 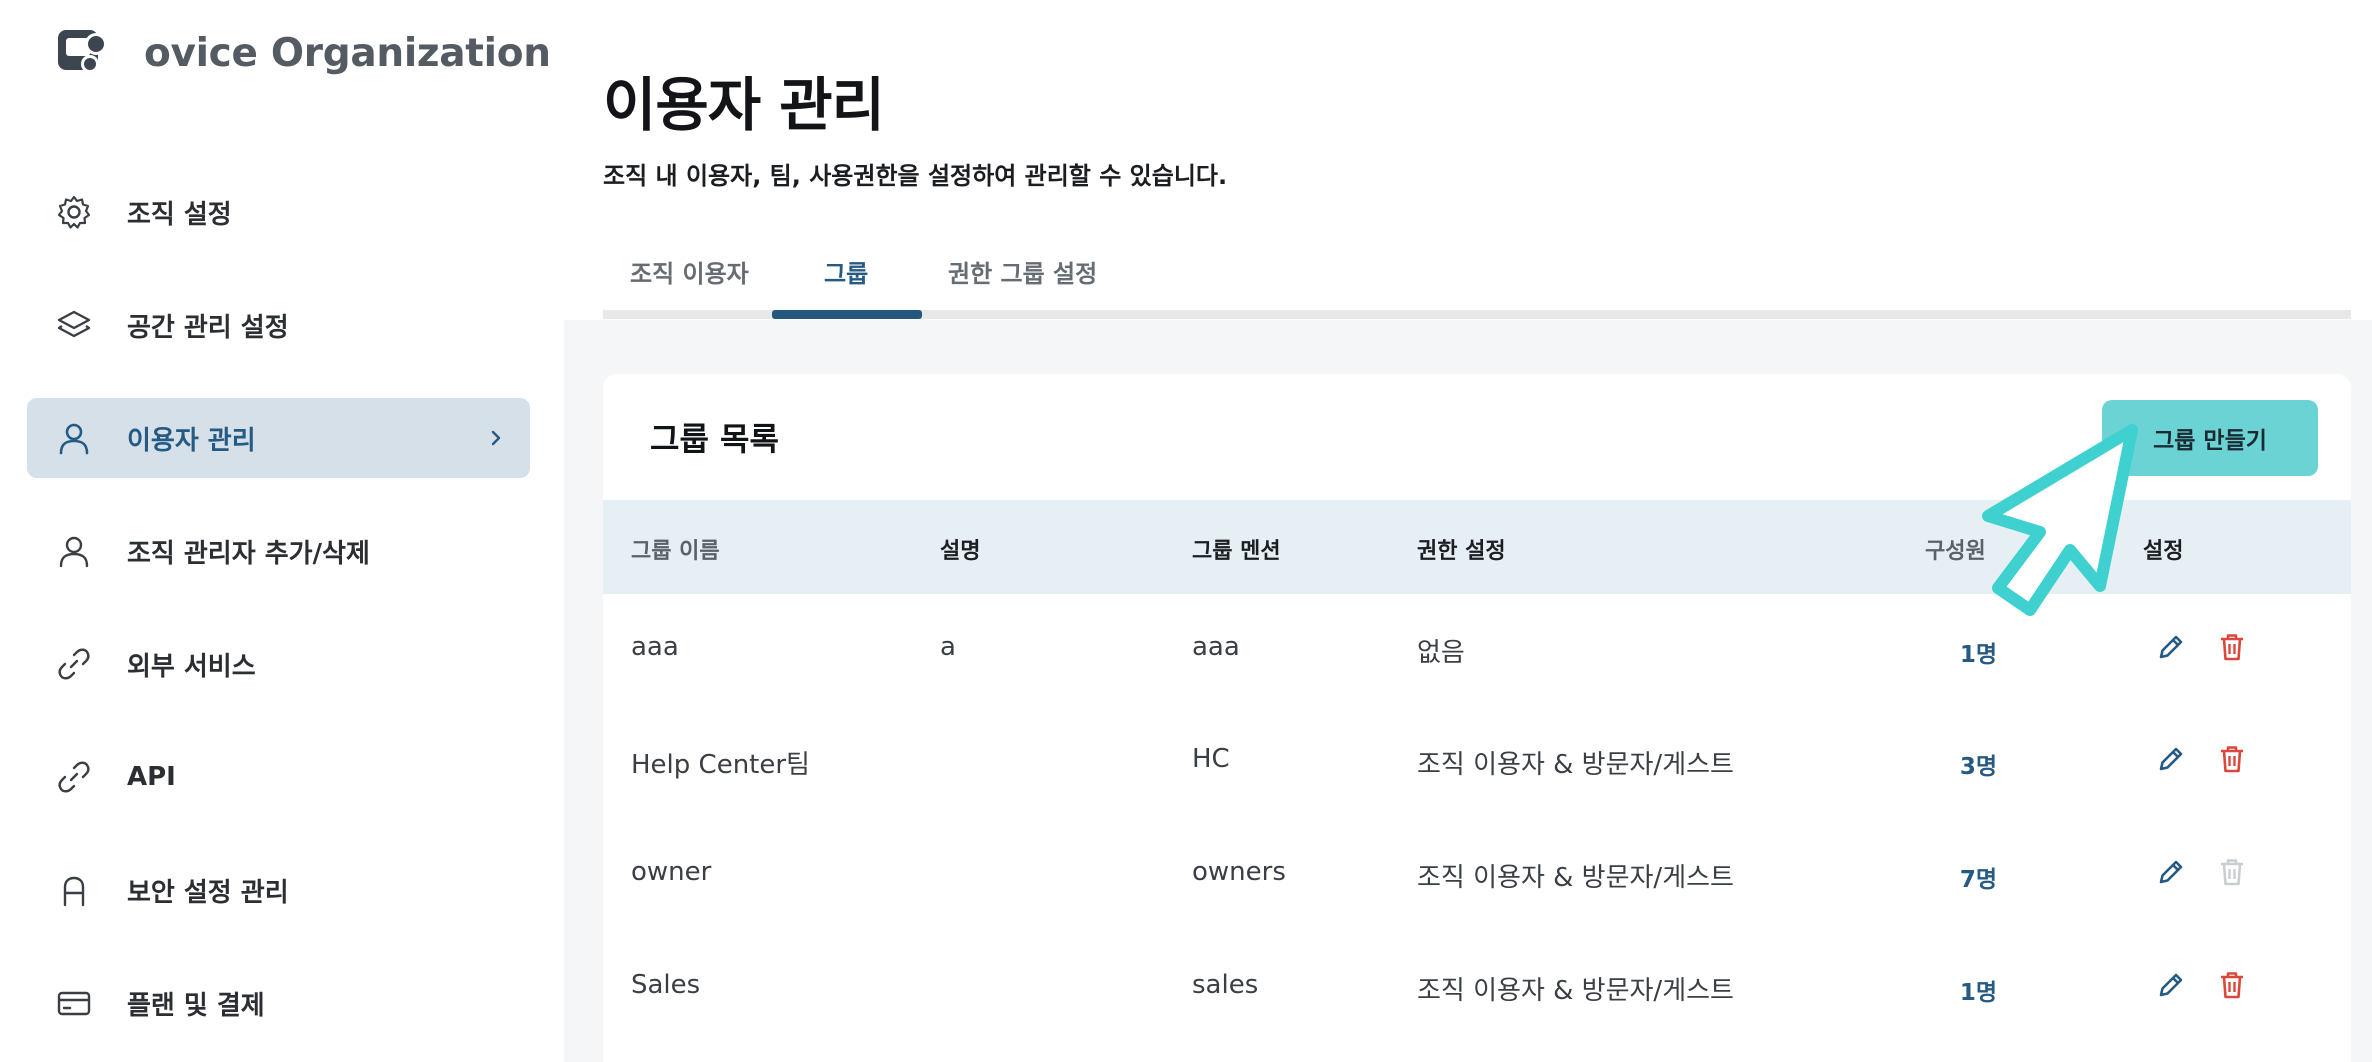 What do you see at coordinates (1225, 985) in the screenshot?
I see `group-mention: sales` at bounding box center [1225, 985].